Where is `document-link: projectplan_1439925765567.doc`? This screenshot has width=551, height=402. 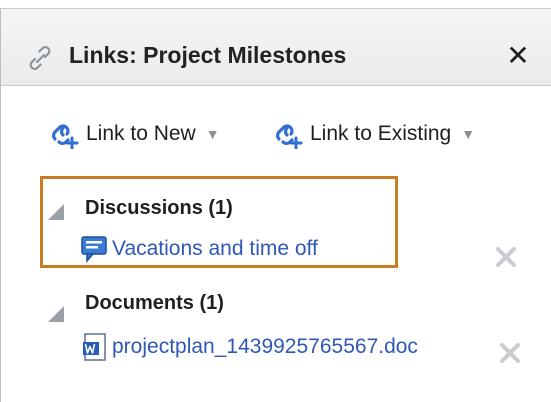
document-link: projectplan_1439925765567.doc is located at coordinates (265, 347).